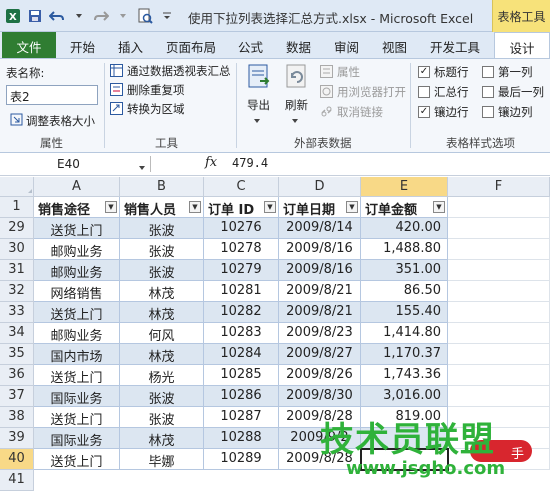  What do you see at coordinates (404, 312) in the screenshot?
I see `table-cell: 155.40` at bounding box center [404, 312].